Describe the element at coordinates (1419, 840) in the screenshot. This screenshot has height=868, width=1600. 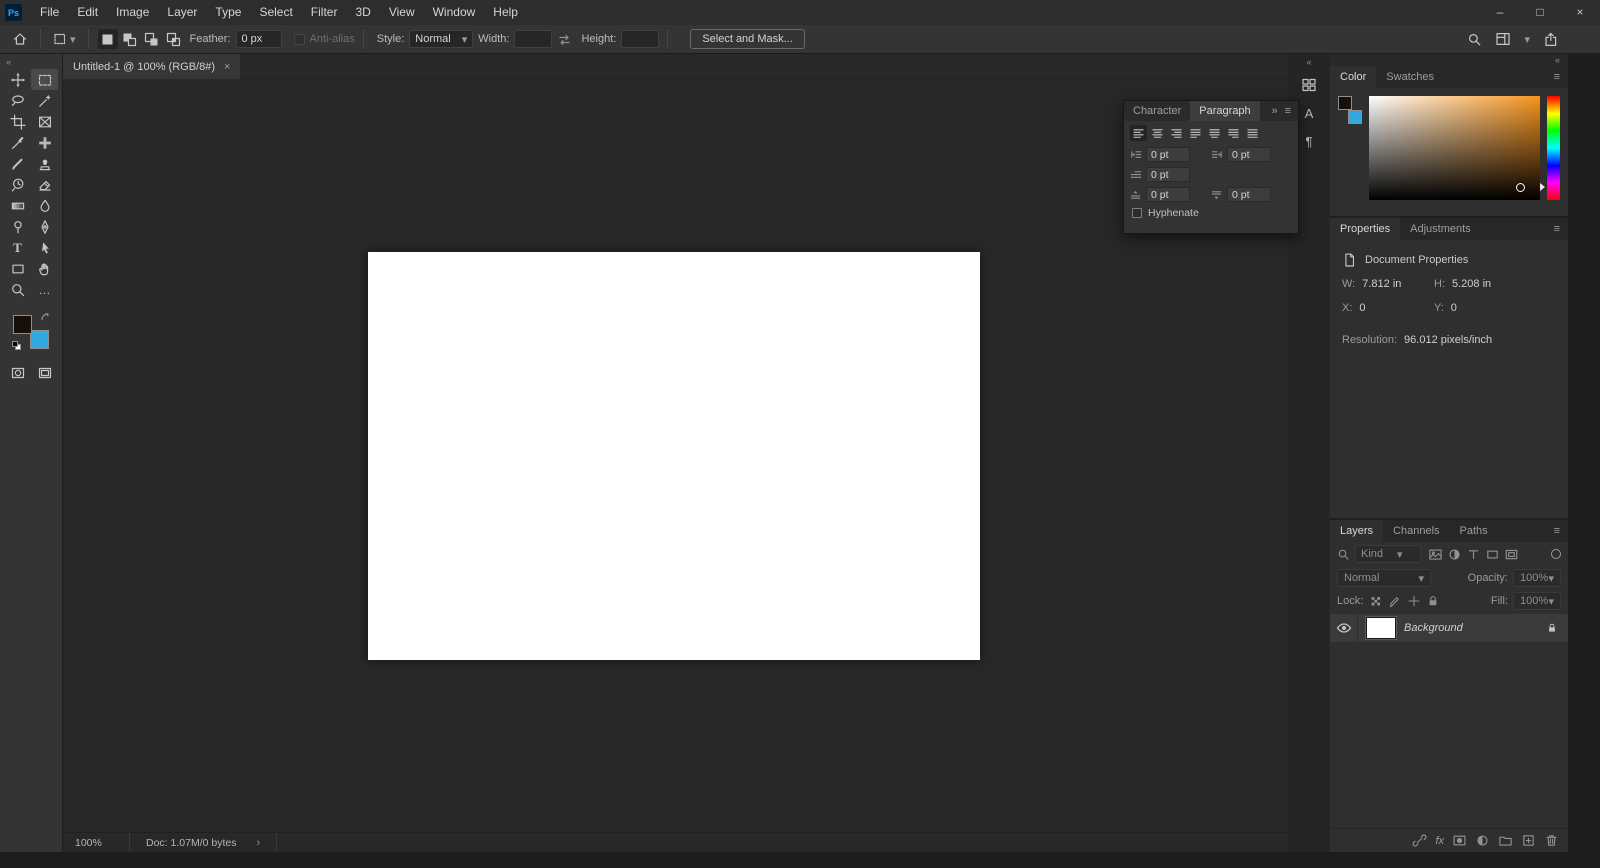
I see `link-layers-icon` at that location.